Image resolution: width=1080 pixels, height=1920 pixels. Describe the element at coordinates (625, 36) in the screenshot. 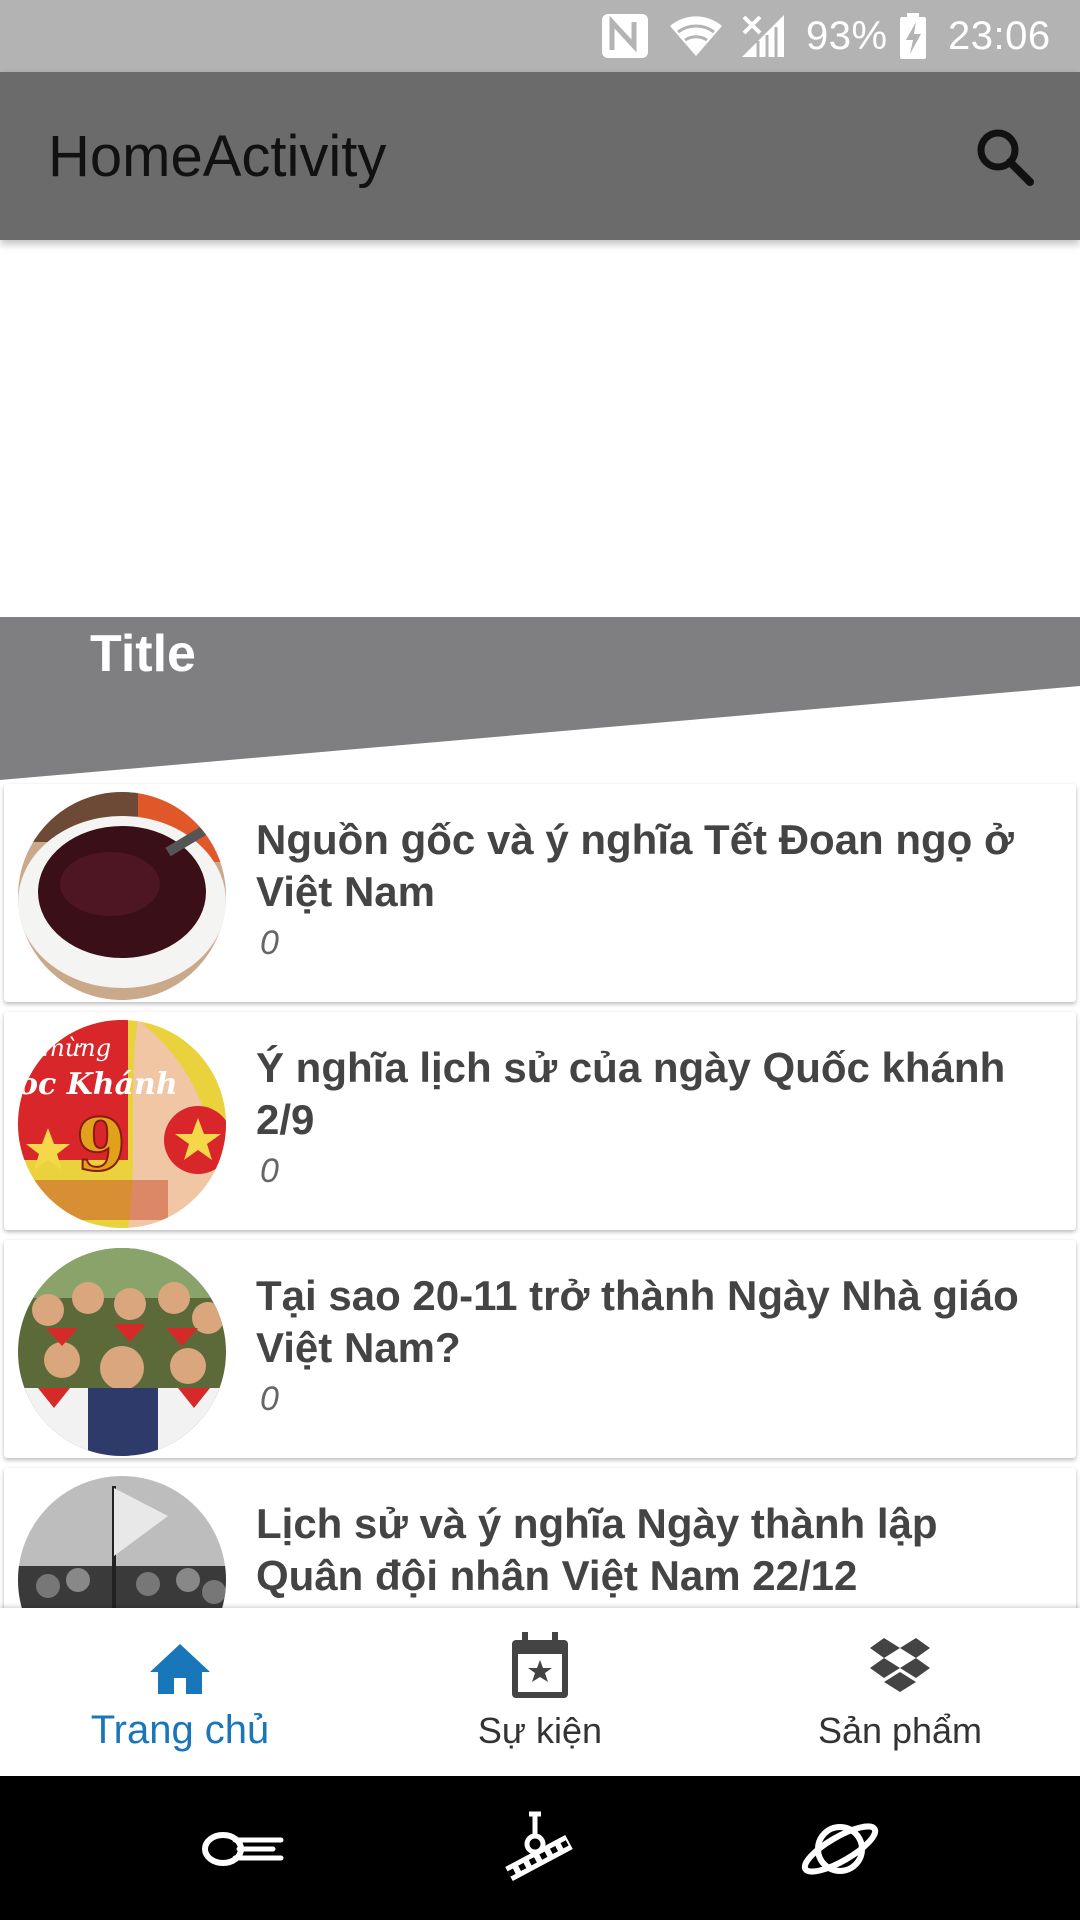

I see `nfc-icon` at that location.